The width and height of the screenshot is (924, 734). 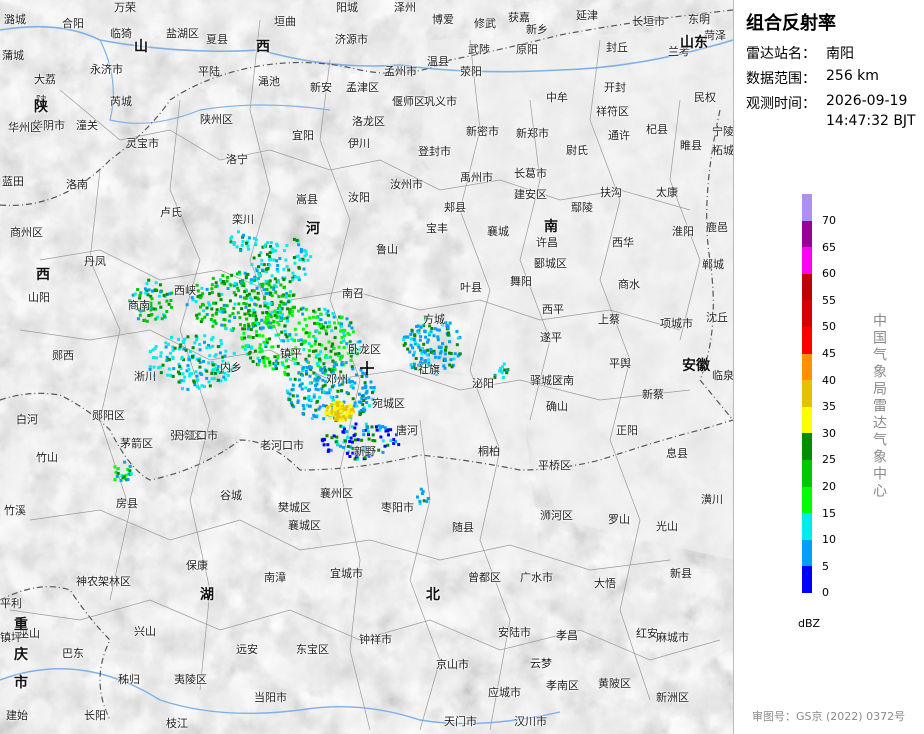 What do you see at coordinates (269, 81) in the screenshot?
I see `place-label: 渑池` at bounding box center [269, 81].